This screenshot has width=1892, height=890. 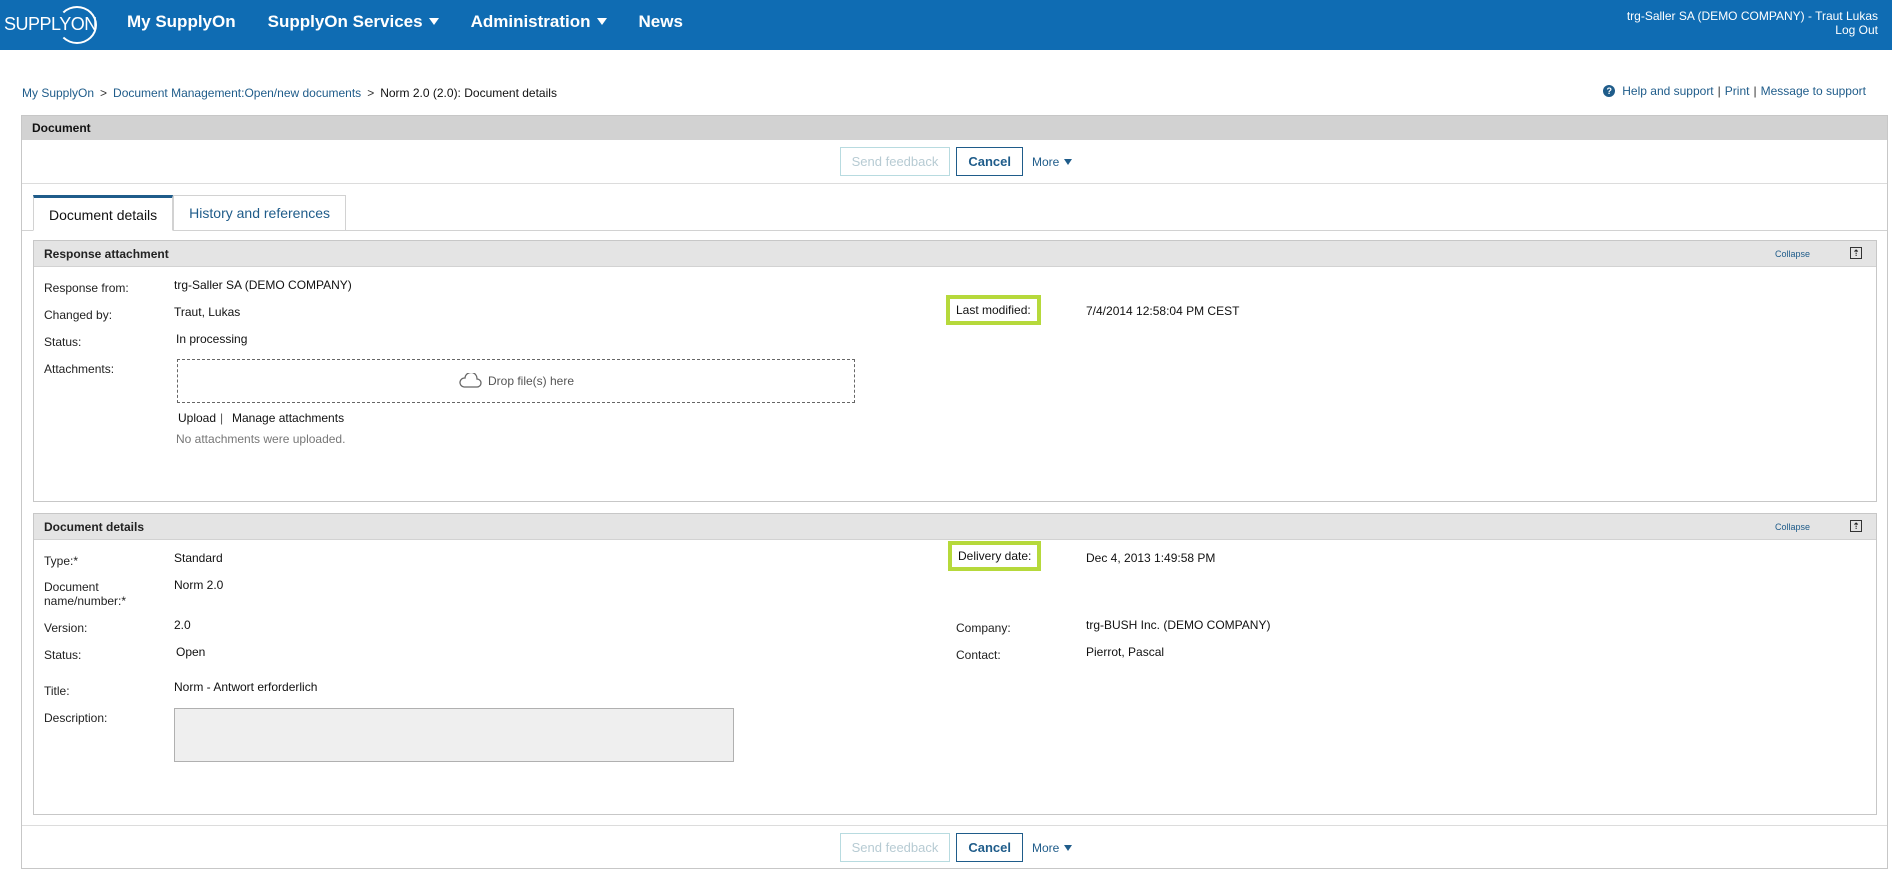 I want to click on message-to-support-link: Message to support, so click(x=1813, y=91).